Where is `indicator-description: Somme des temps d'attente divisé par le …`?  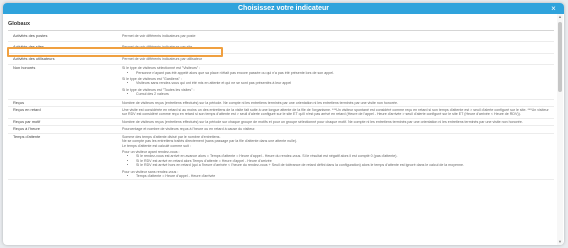
indicator-description: Somme des temps d'attente divisé par le … is located at coordinates (338, 157).